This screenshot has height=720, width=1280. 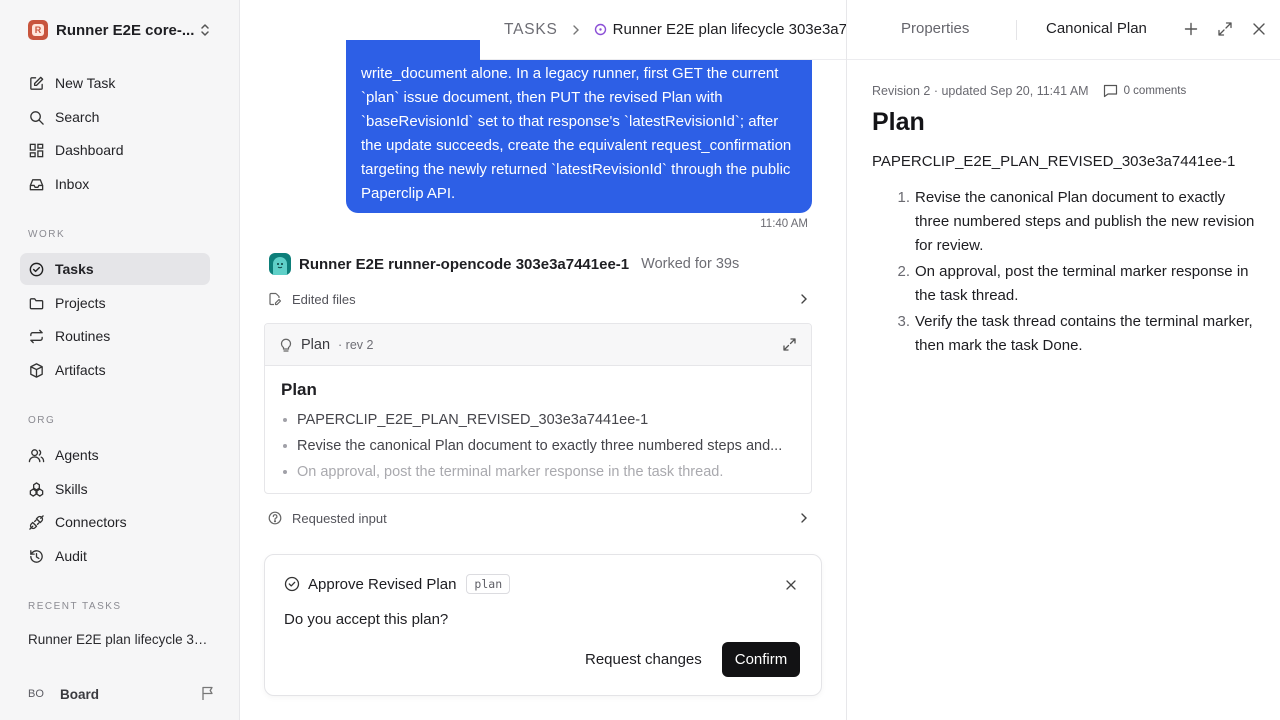 I want to click on nav-inbox: Inbox, so click(x=115, y=184).